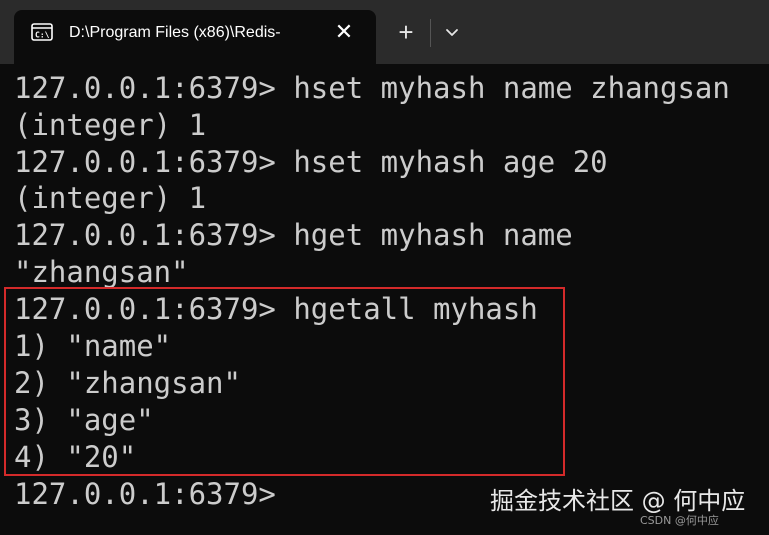  I want to click on svg-text: C:\, so click(42, 35).